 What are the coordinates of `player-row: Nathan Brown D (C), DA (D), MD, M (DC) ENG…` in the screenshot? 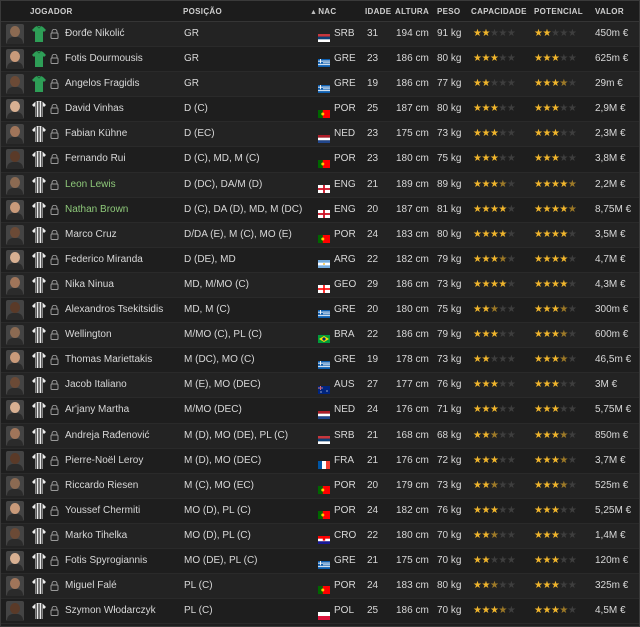 It's located at (320, 210).